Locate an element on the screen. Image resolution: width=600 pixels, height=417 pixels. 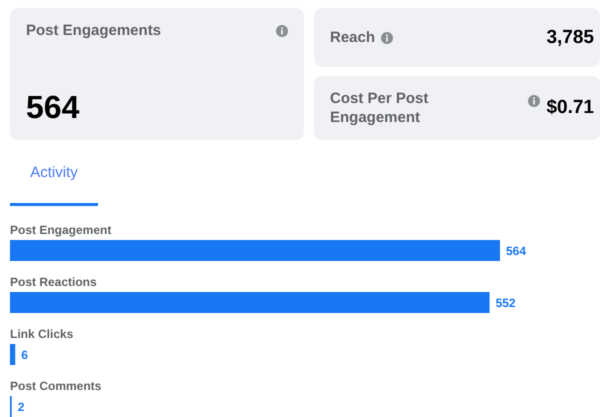
bar-label: Post Engagement is located at coordinates (61, 230).